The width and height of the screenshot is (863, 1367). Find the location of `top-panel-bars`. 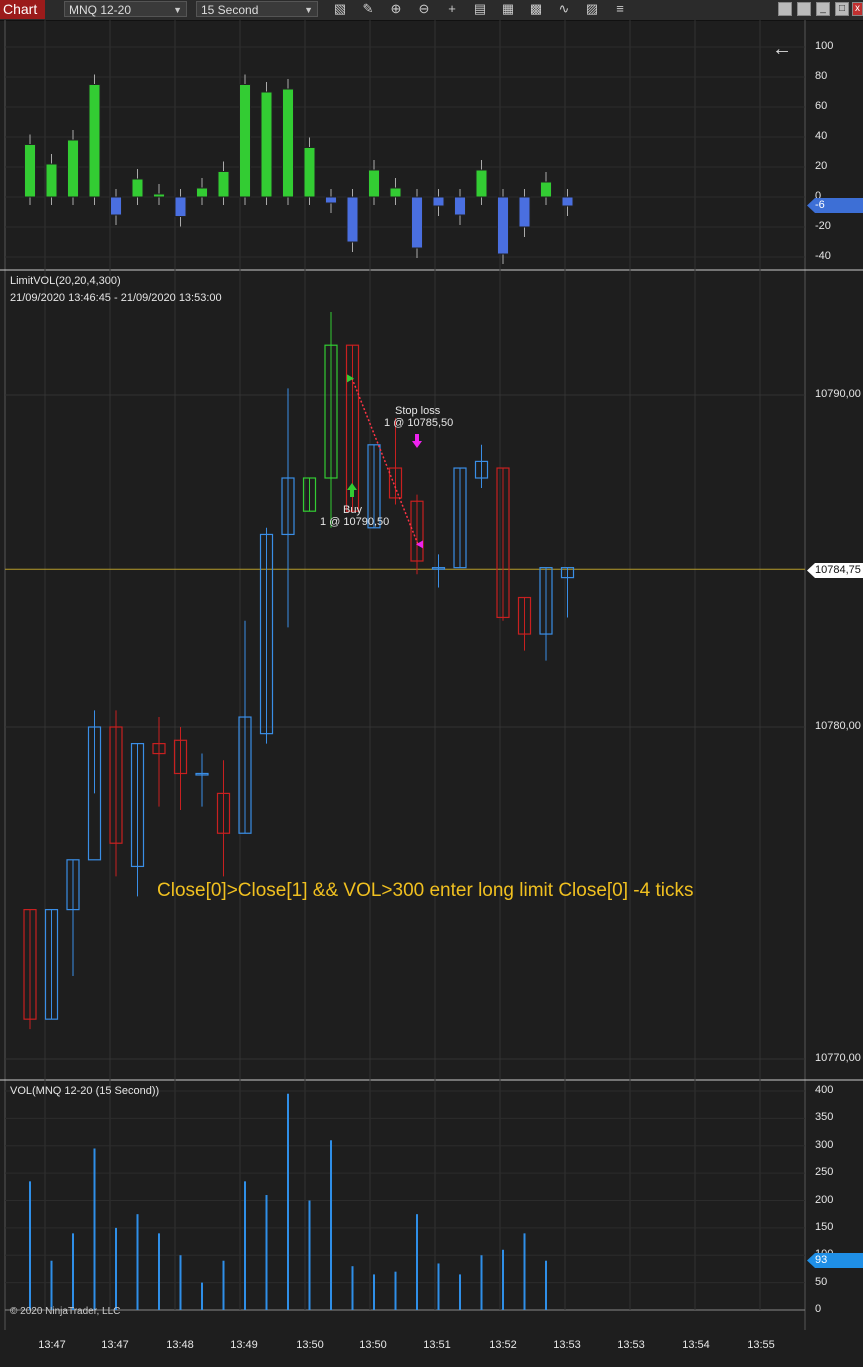

top-panel-bars is located at coordinates (299, 169).